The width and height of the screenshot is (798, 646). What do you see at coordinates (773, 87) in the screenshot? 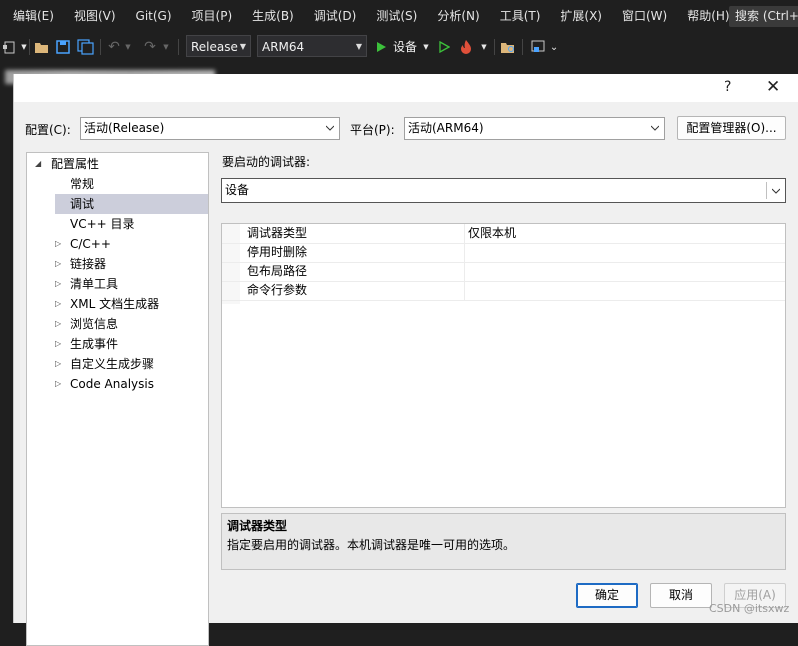
I see `close-button: ✕` at bounding box center [773, 87].